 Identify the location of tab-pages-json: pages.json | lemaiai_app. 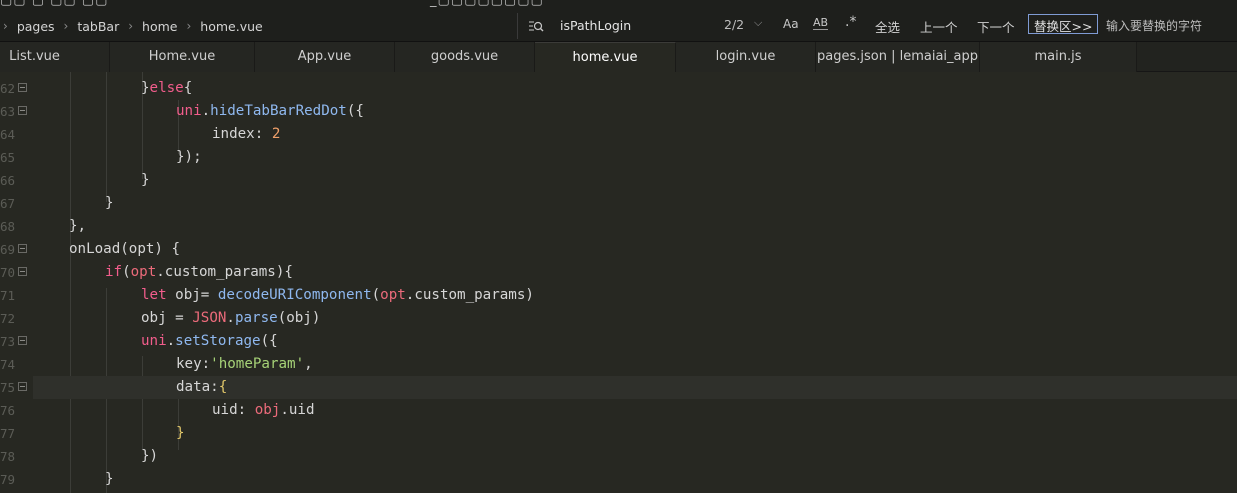
(898, 57).